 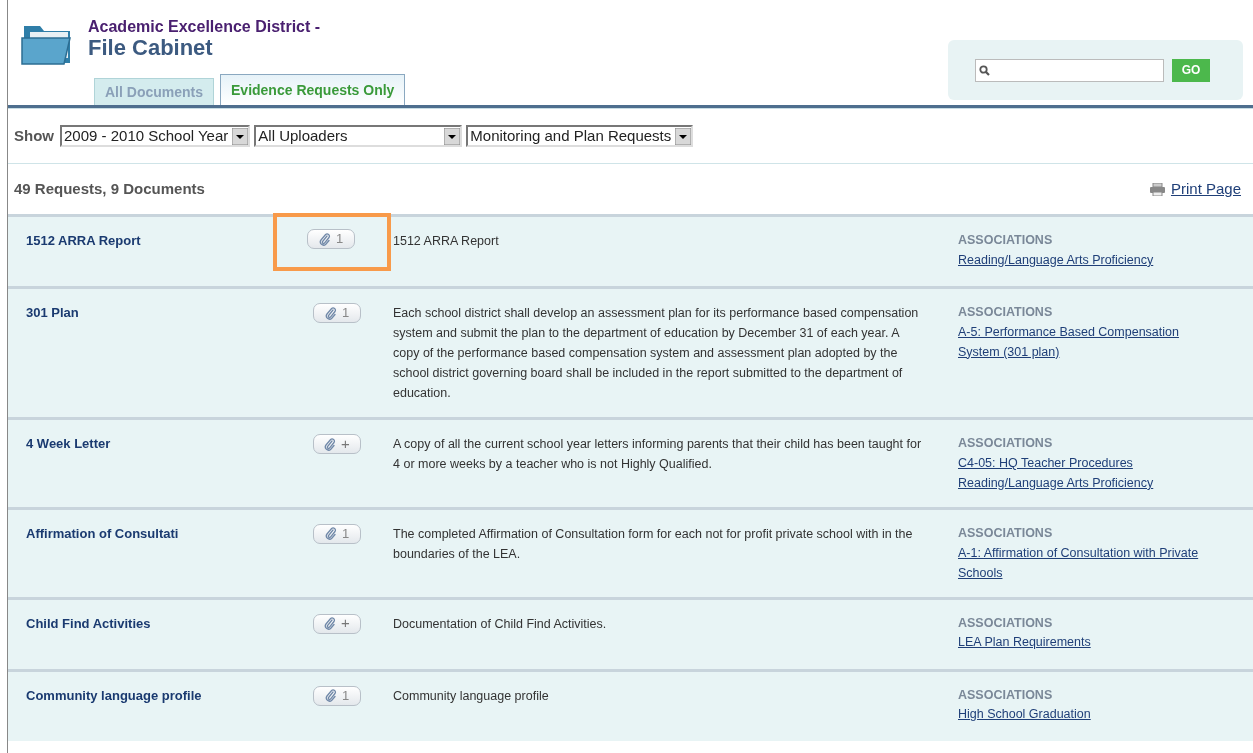 I want to click on filter-dropdown: 2009 - 2010 School Year, so click(x=155, y=136).